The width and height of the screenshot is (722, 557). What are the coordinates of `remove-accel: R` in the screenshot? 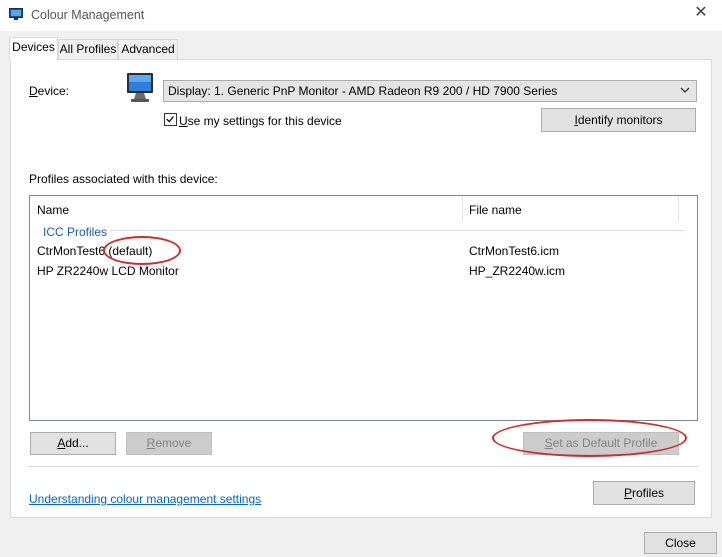 It's located at (151, 443).